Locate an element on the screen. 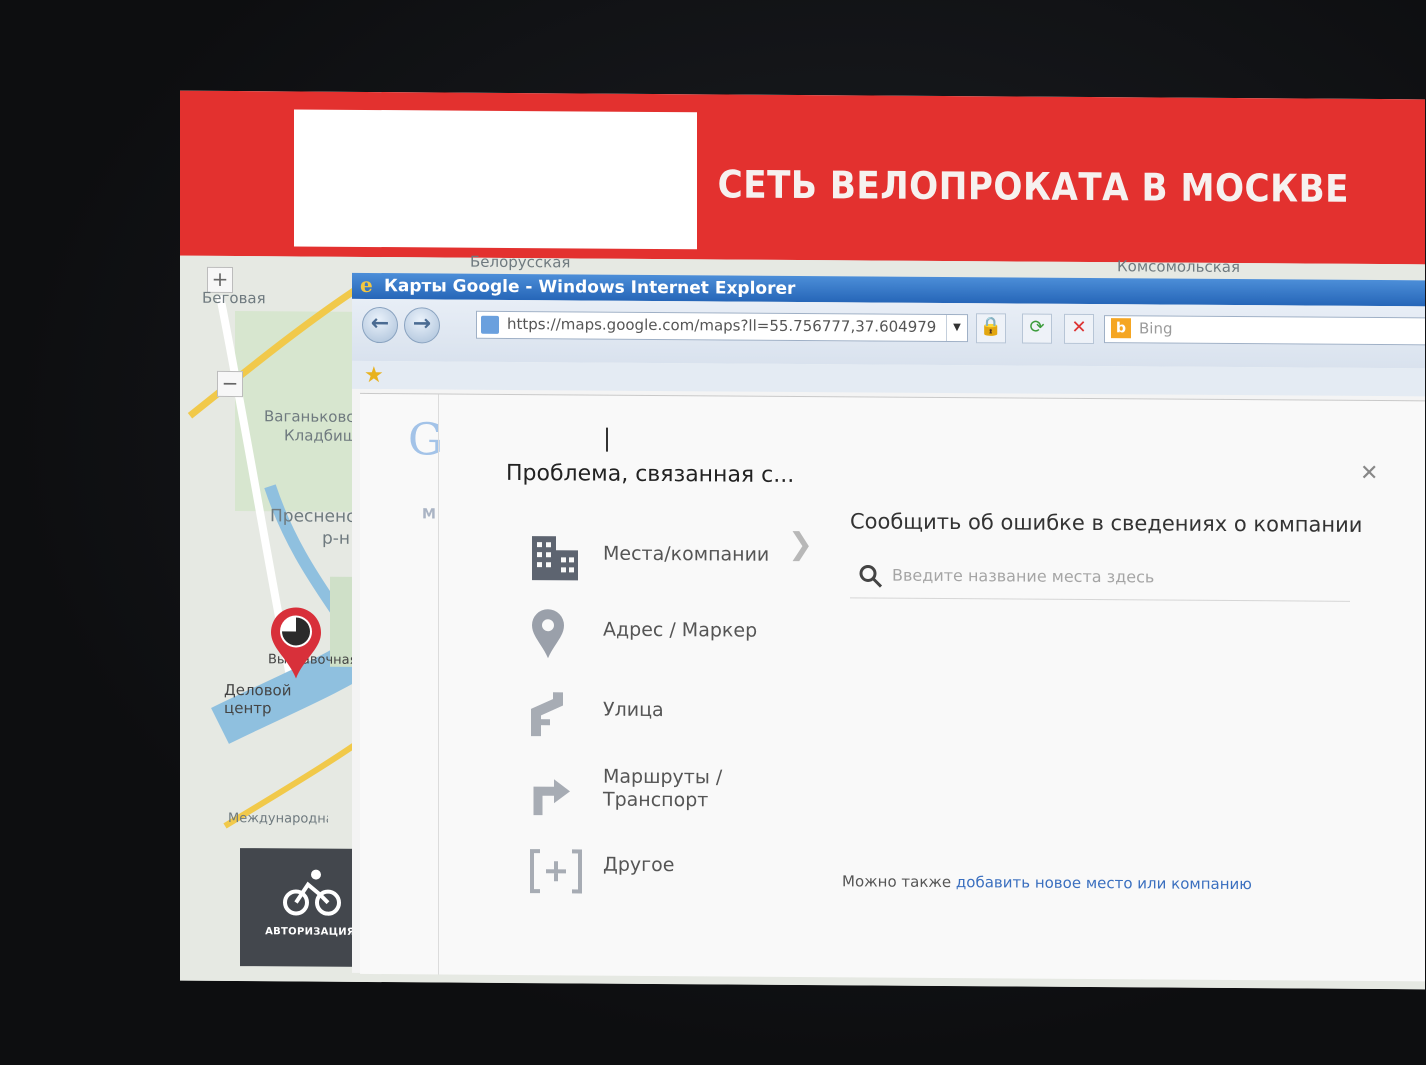  window-title: Карты Google - Windows Internet Explorer is located at coordinates (590, 287).